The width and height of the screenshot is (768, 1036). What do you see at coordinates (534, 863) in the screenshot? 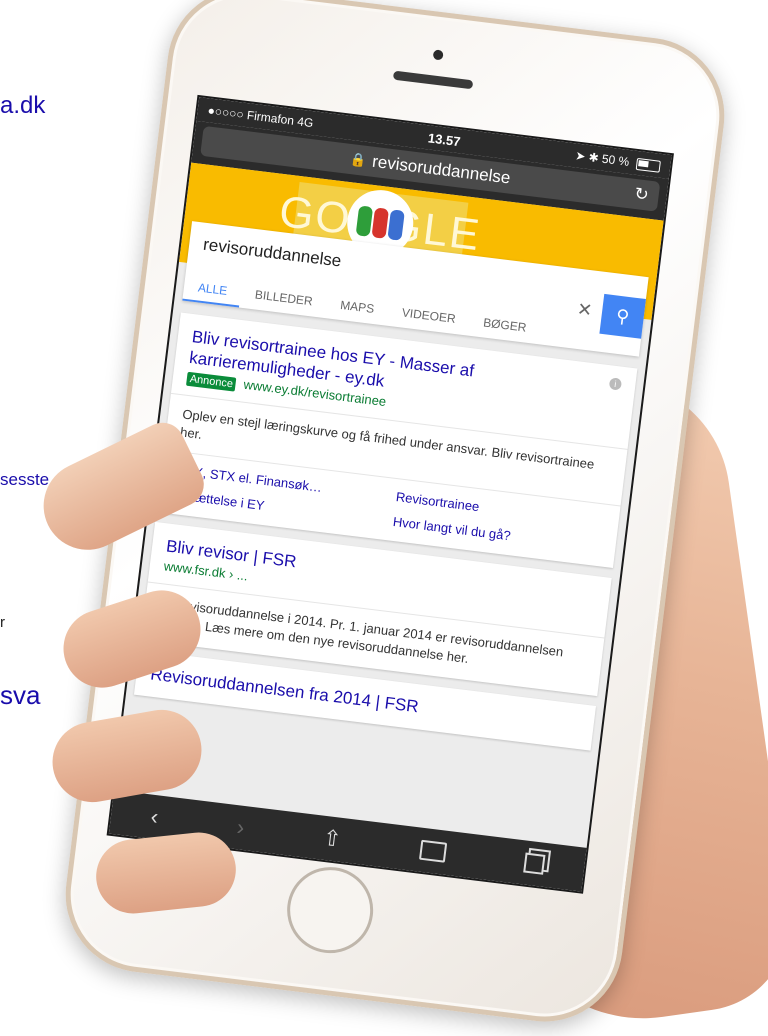
I see `tabs-icon` at bounding box center [534, 863].